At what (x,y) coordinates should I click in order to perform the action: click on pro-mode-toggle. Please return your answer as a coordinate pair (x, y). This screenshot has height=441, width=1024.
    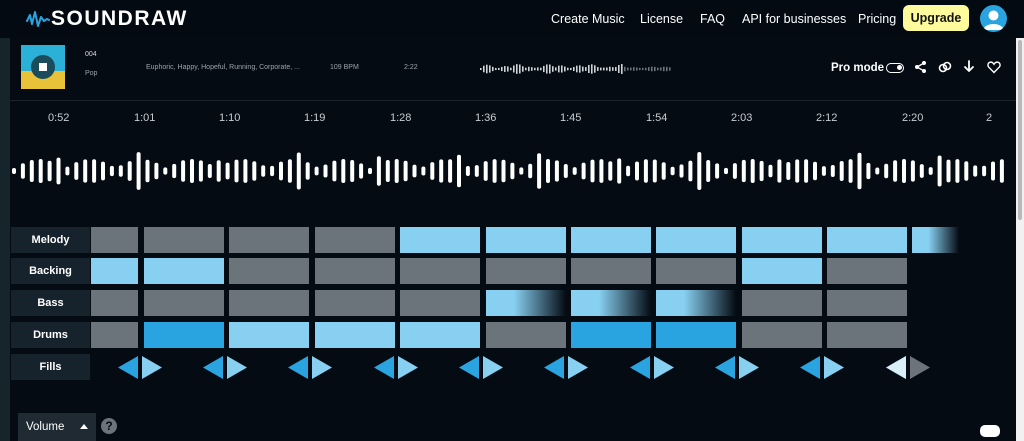
    Looking at the image, I should click on (895, 68).